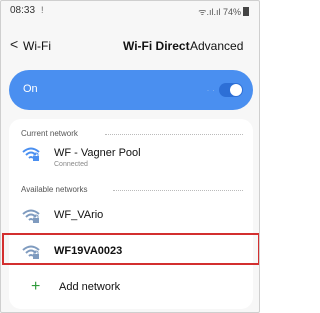 This screenshot has width=320, height=313. Describe the element at coordinates (79, 215) in the screenshot. I see `network-name: WF_VArio` at that location.